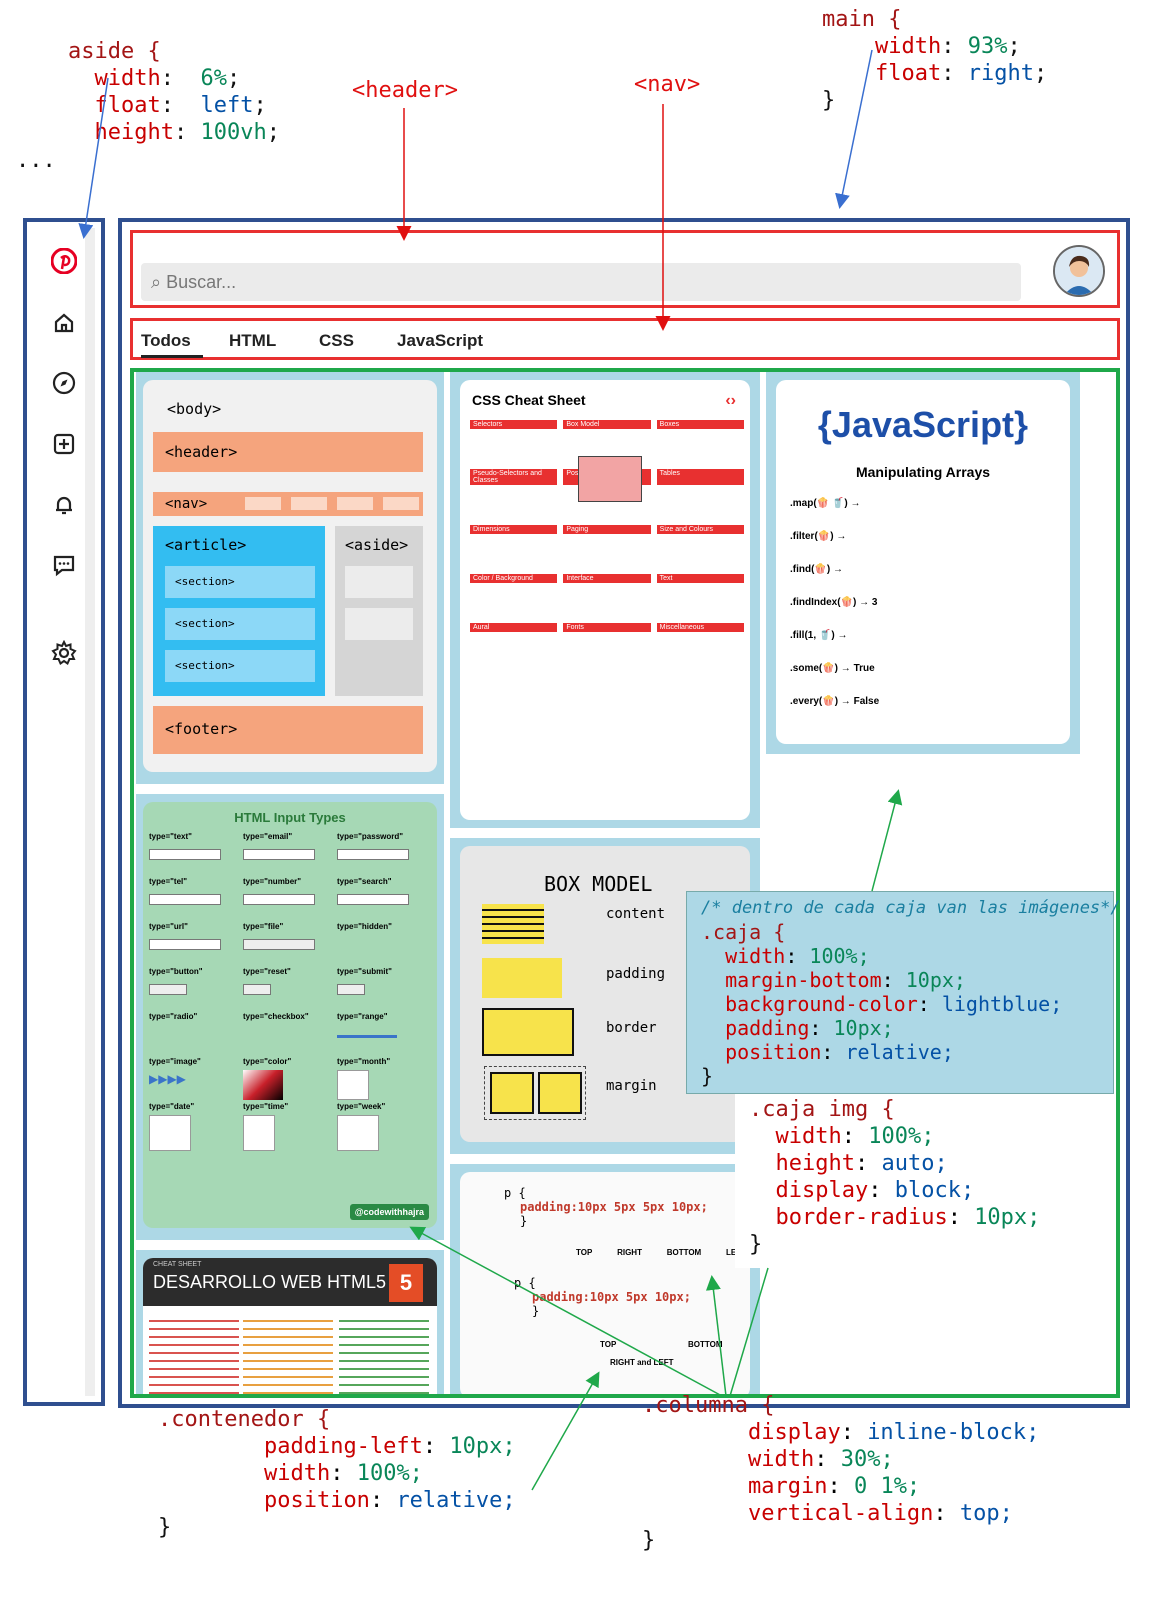  I want to click on html5-title: DESARROLLO WEB HTML5, so click(270, 1282).